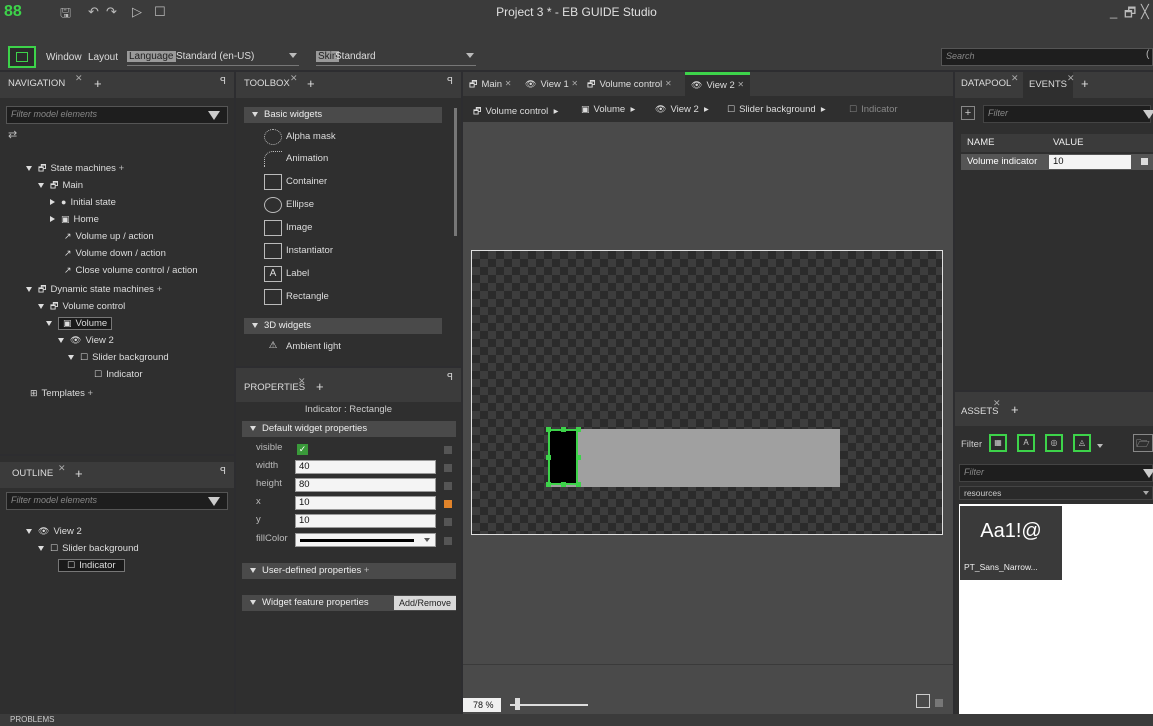  Describe the element at coordinates (349, 571) in the screenshot. I see `user-defined-header: User-defined properties +` at that location.